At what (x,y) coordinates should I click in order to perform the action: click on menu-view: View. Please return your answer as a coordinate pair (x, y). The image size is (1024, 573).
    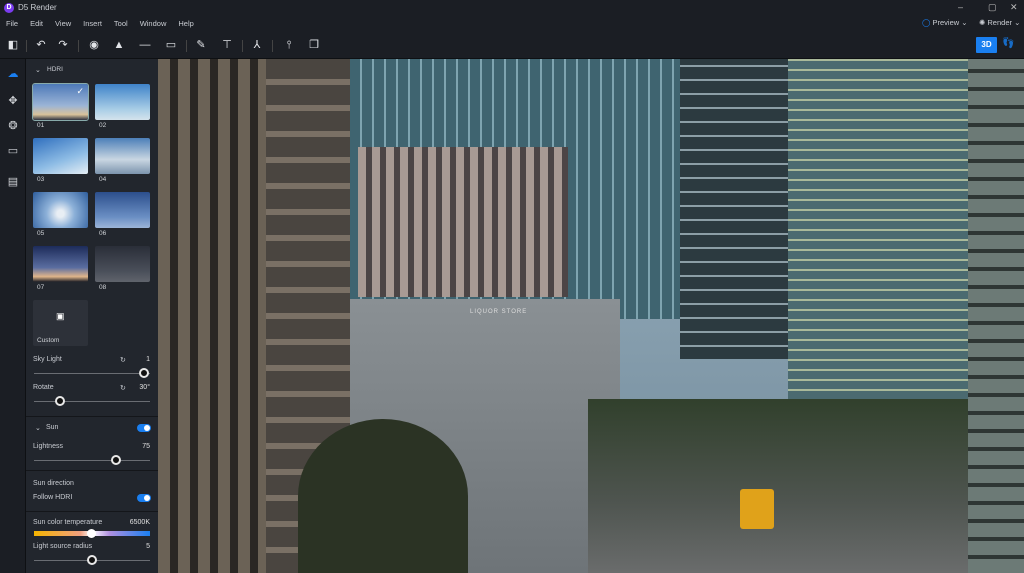
    Looking at the image, I should click on (63, 24).